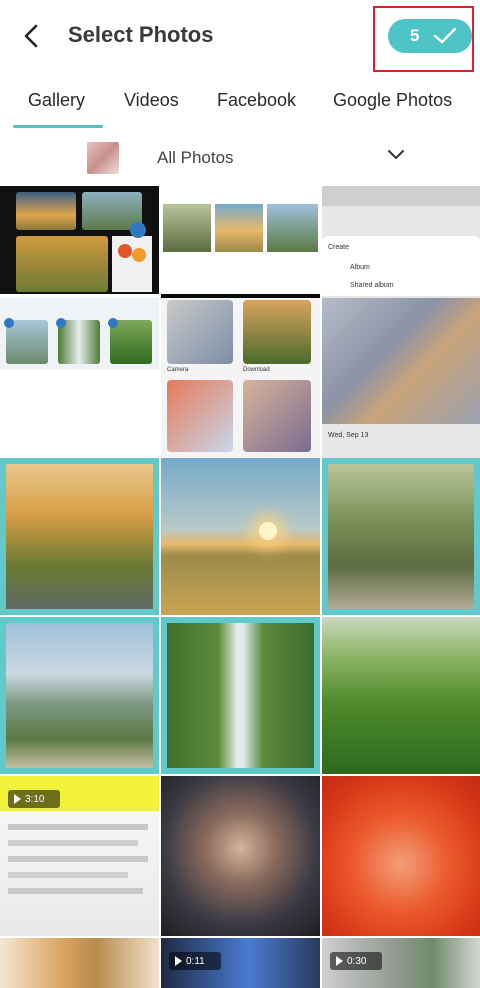  I want to click on source-tabs: Gallery Videos Facebook Google Photos, so click(240, 104).